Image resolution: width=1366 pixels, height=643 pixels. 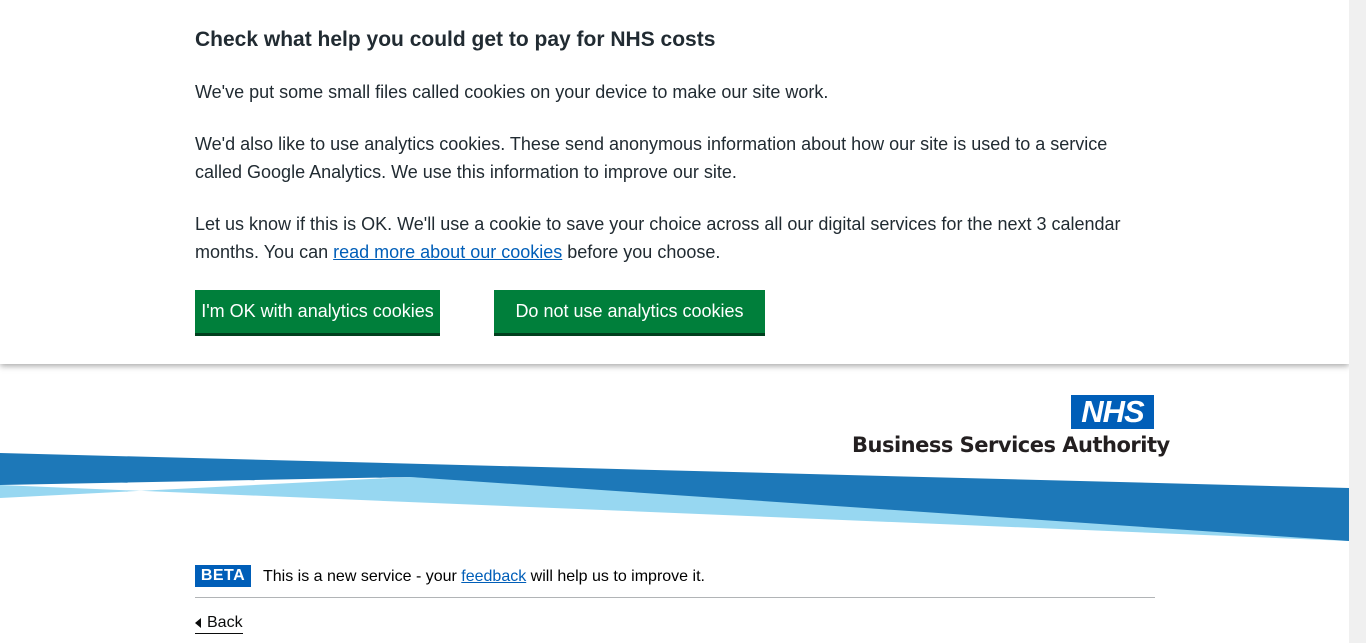 I want to click on back-arrow-icon, so click(x=198, y=623).